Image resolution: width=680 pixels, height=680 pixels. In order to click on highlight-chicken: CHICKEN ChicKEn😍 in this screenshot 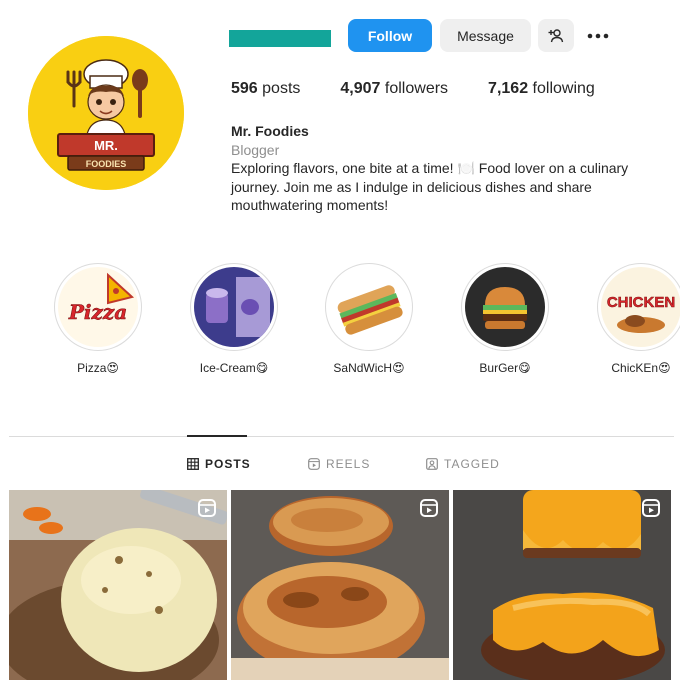, I will do `click(637, 319)`.